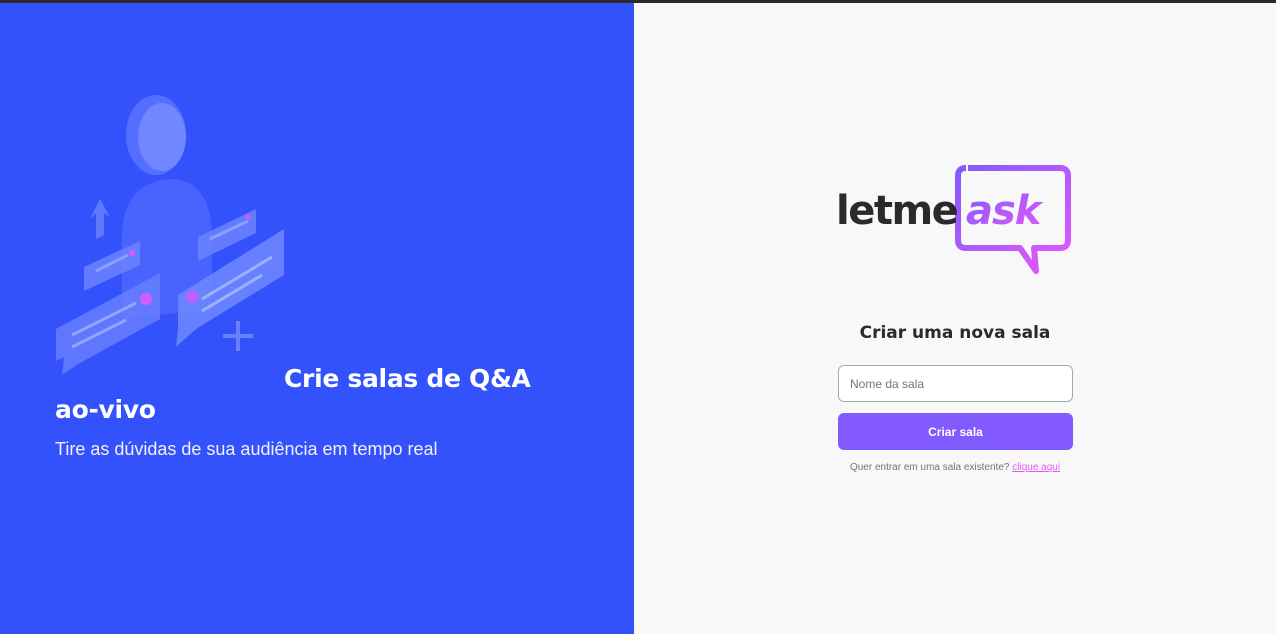 The width and height of the screenshot is (1276, 634). I want to click on logo-ask: ask, so click(1005, 211).